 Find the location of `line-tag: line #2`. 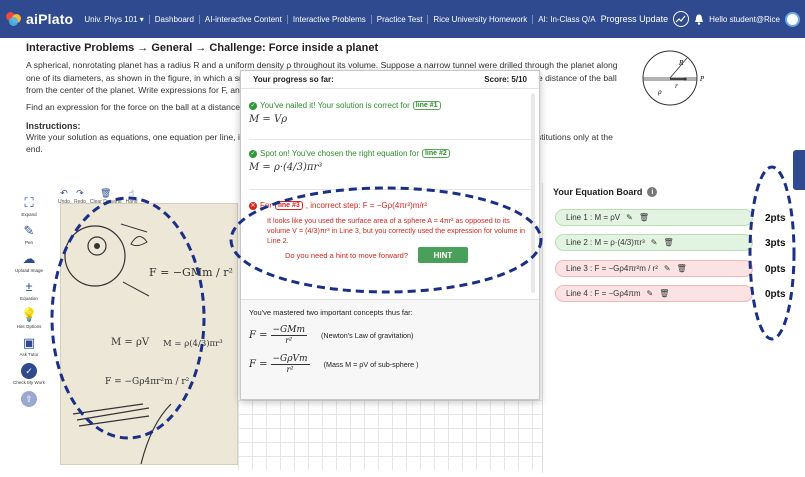

line-tag: line #2 is located at coordinates (435, 153).